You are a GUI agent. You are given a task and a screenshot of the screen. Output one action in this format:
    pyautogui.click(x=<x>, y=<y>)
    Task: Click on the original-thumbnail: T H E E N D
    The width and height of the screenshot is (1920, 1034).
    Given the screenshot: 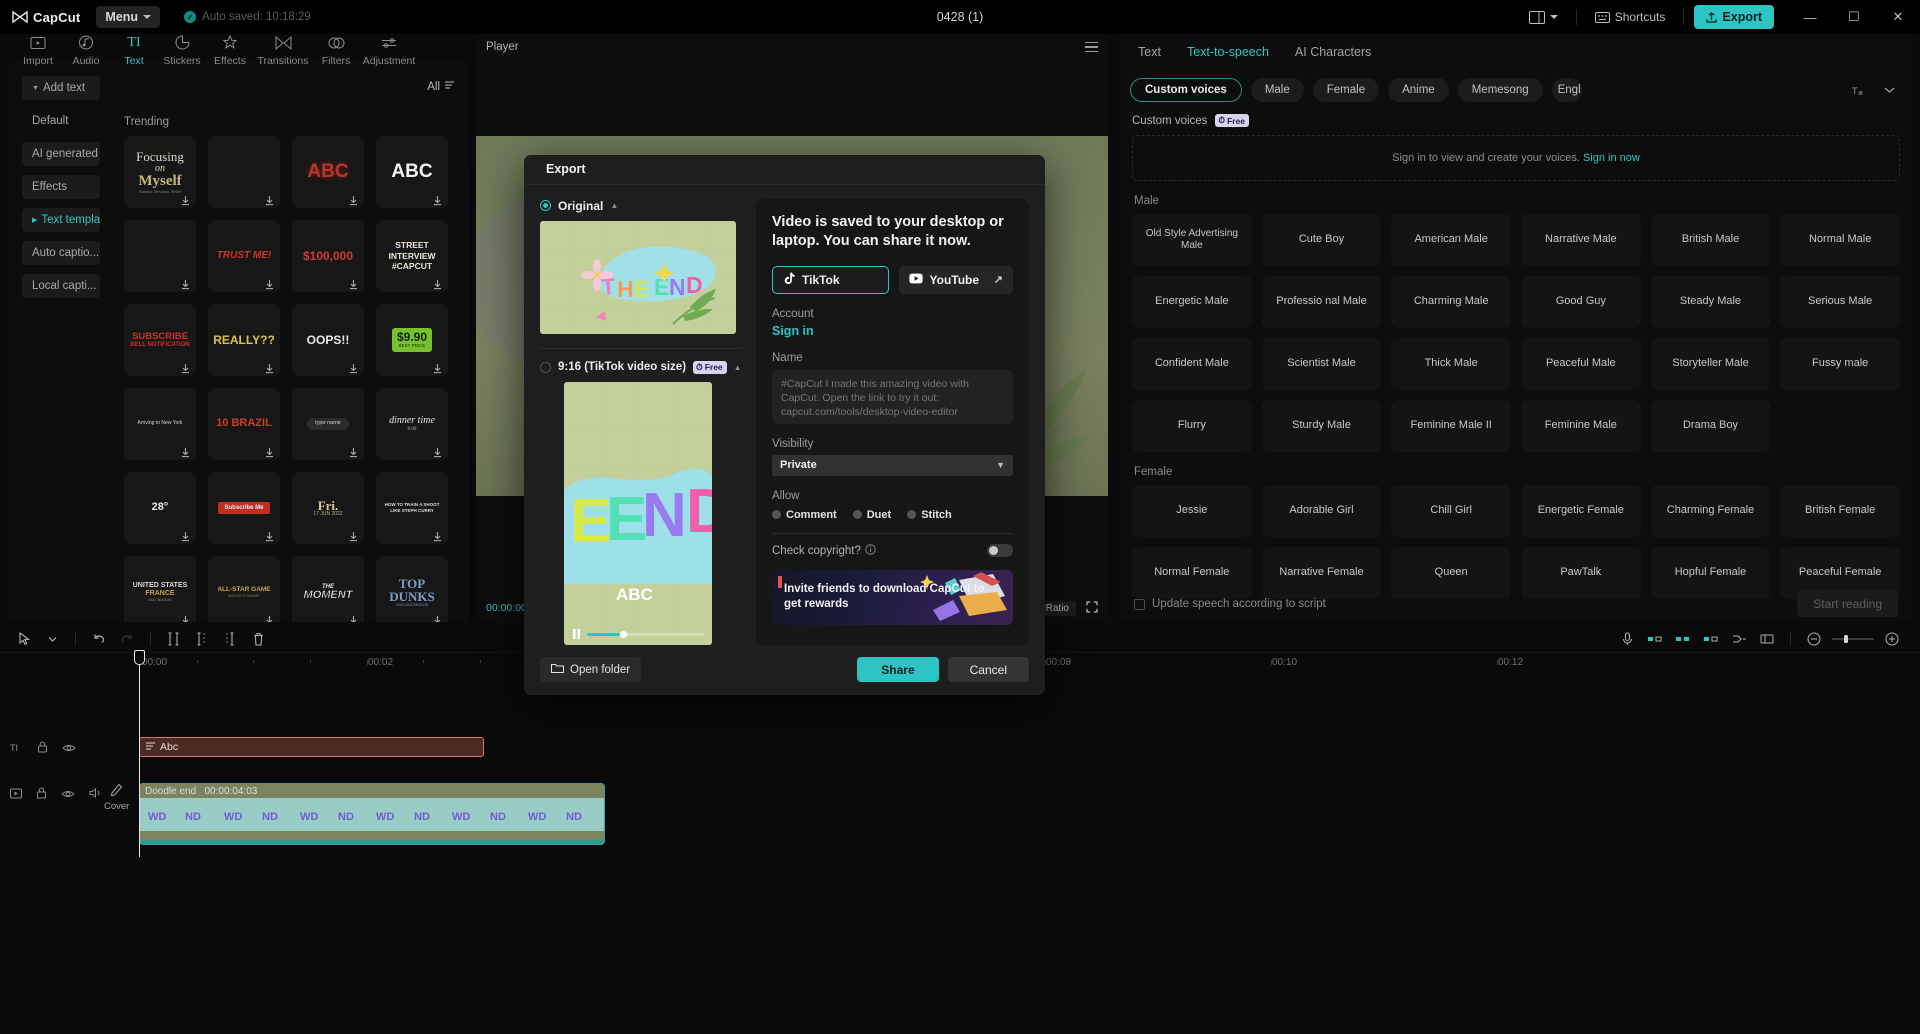 What is the action you would take?
    pyautogui.click(x=638, y=277)
    